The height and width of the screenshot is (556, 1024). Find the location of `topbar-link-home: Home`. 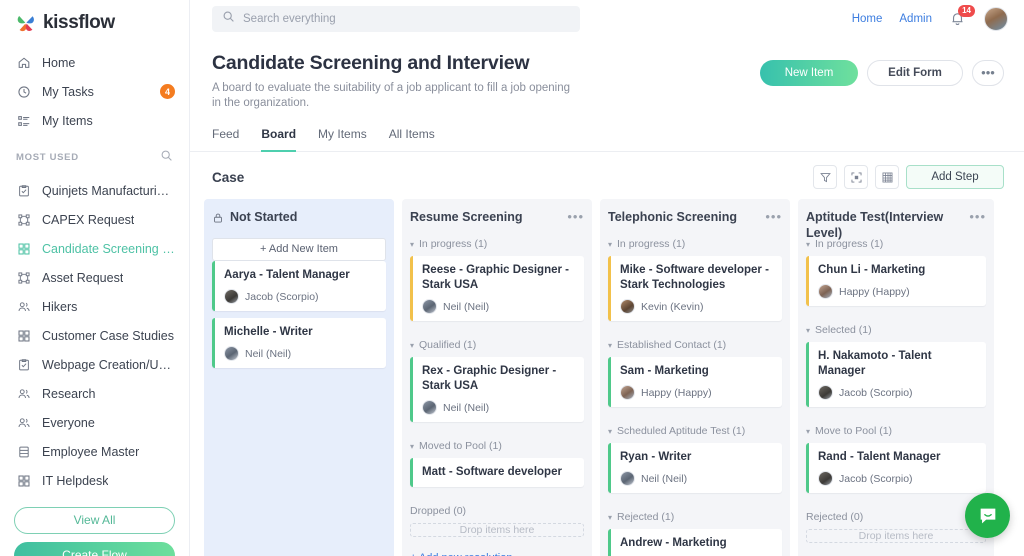

topbar-link-home: Home is located at coordinates (867, 19).